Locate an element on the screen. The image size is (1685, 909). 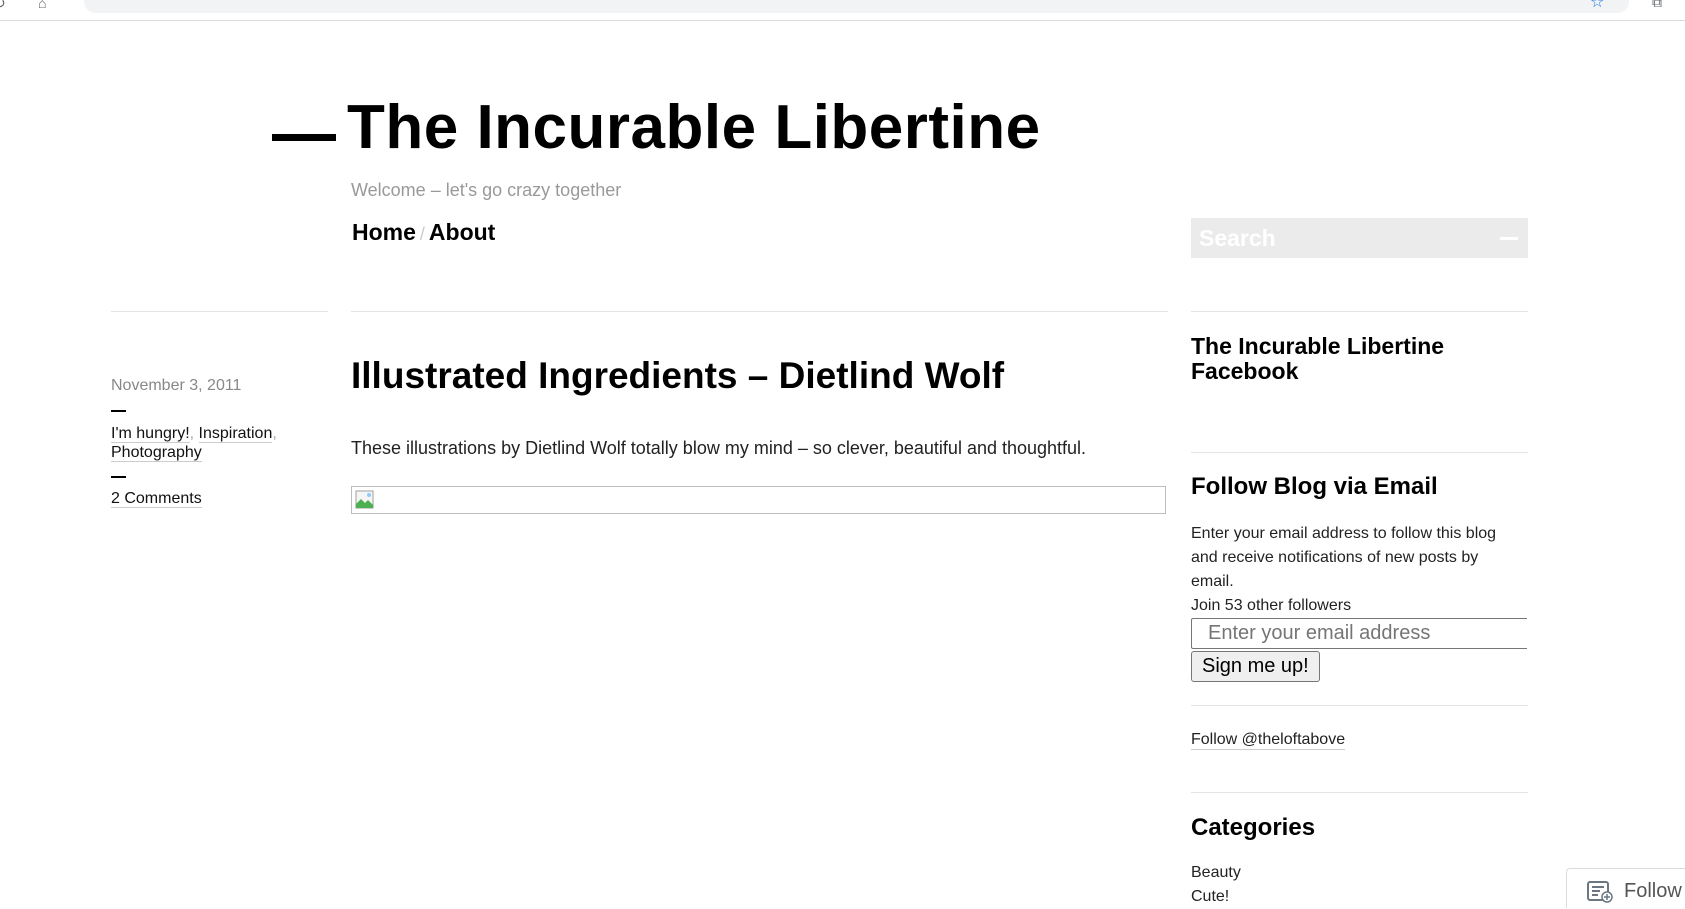
follower-count: Join 53 other followers is located at coordinates (1271, 605).